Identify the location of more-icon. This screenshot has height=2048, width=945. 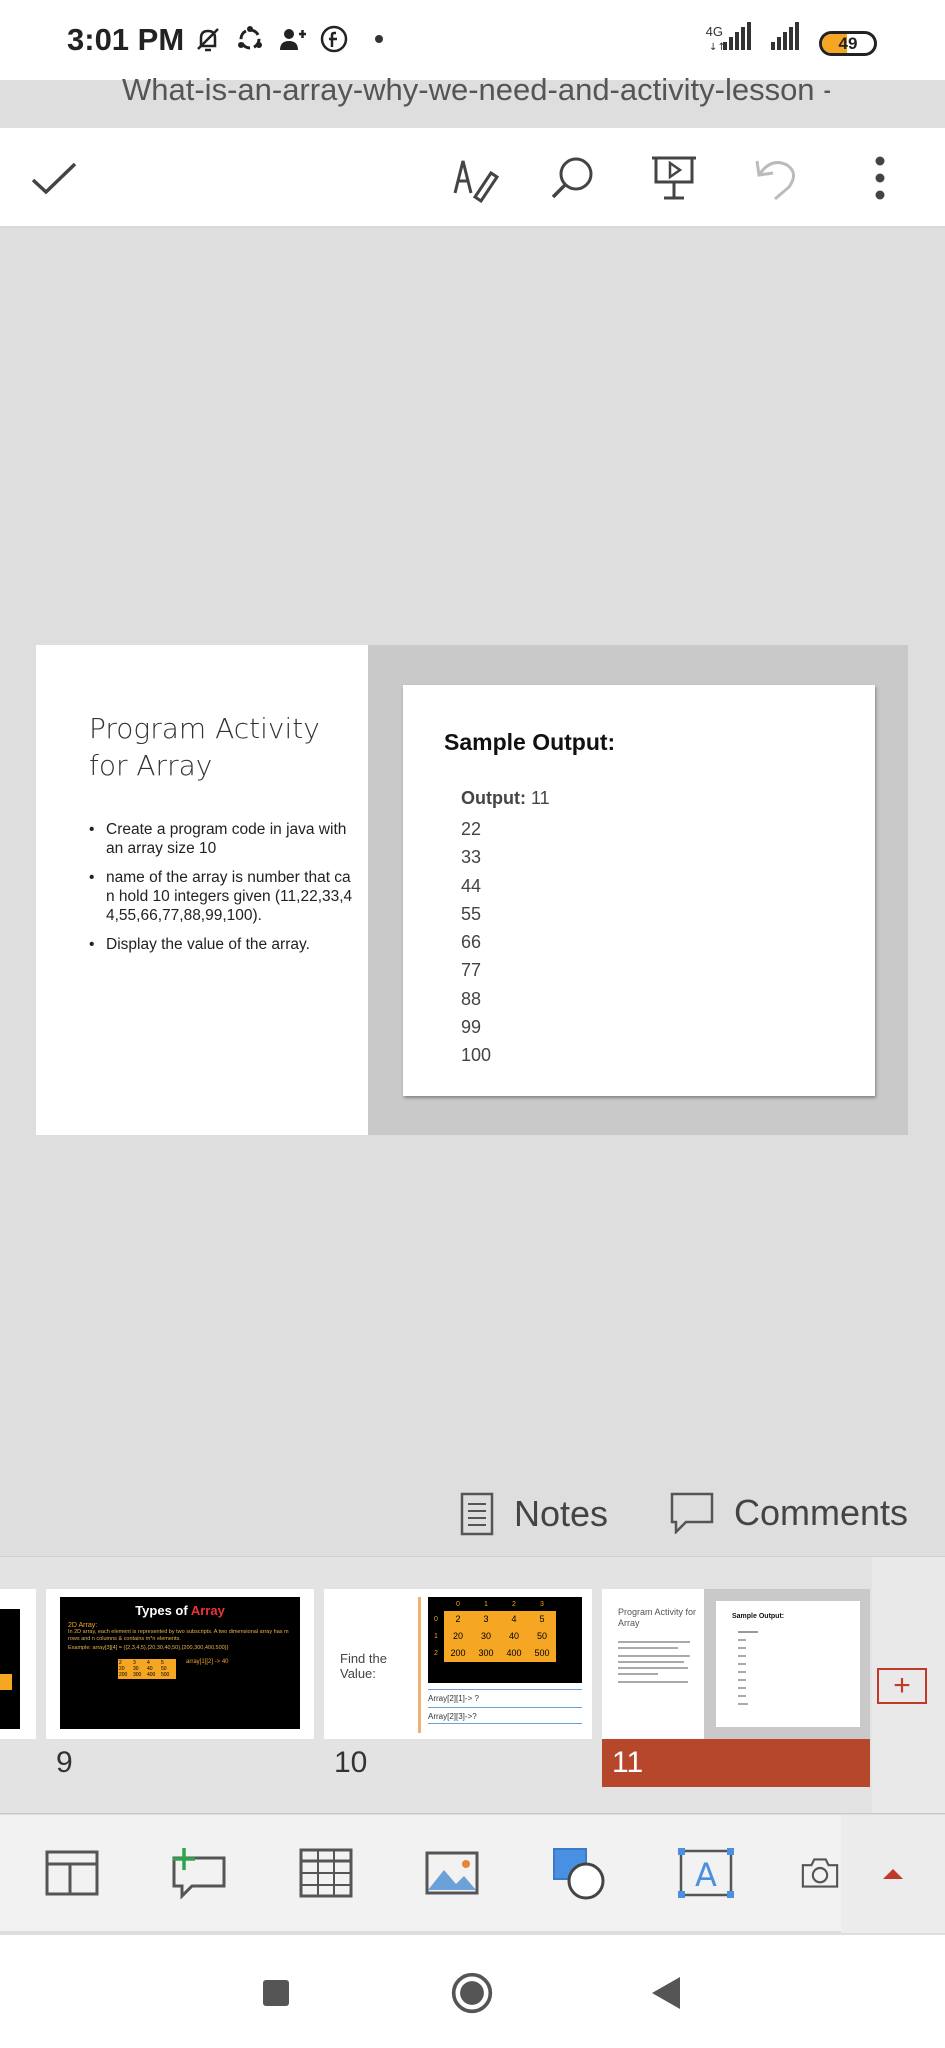
(880, 178).